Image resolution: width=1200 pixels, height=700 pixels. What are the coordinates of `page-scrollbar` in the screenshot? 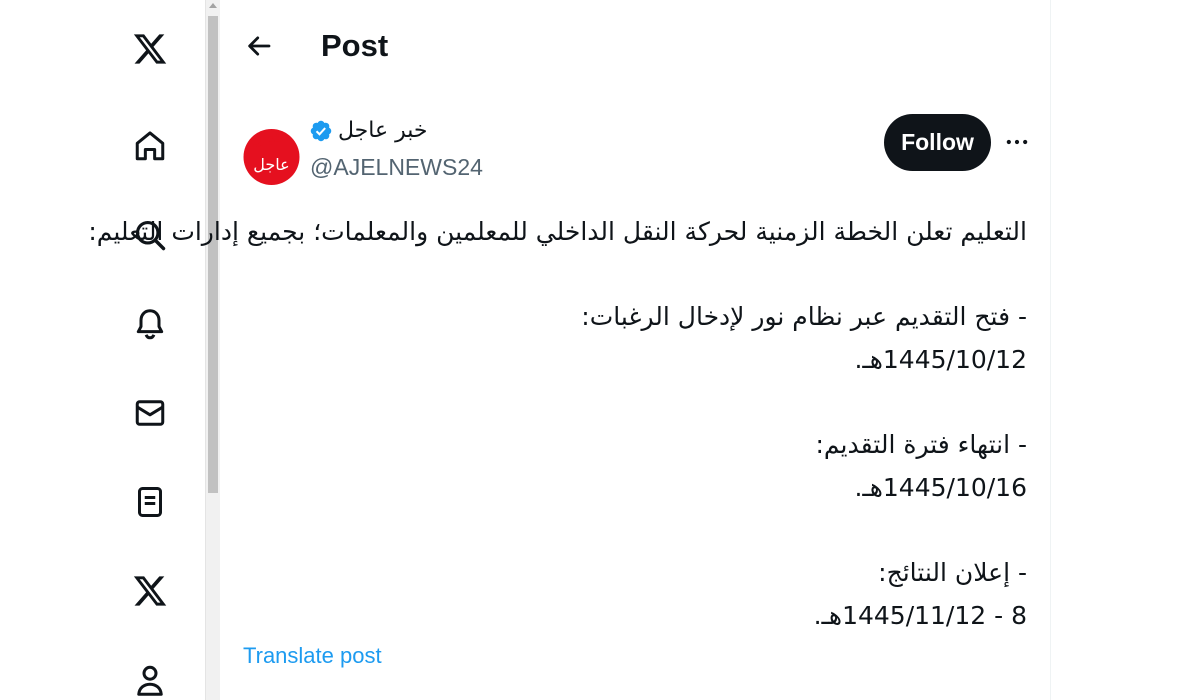 It's located at (212, 350).